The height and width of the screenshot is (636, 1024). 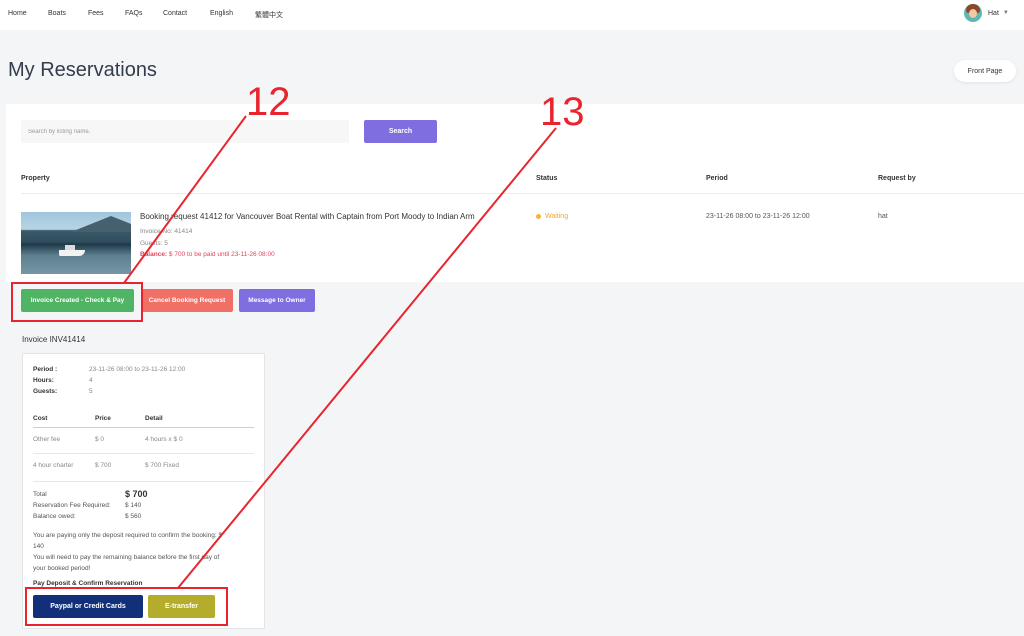 What do you see at coordinates (547, 178) in the screenshot?
I see `header-status: Status` at bounding box center [547, 178].